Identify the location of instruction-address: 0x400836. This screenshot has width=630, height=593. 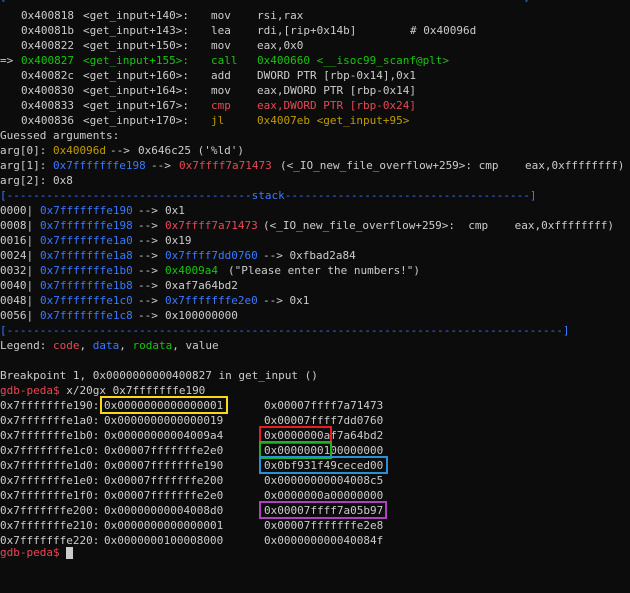
(47, 120).